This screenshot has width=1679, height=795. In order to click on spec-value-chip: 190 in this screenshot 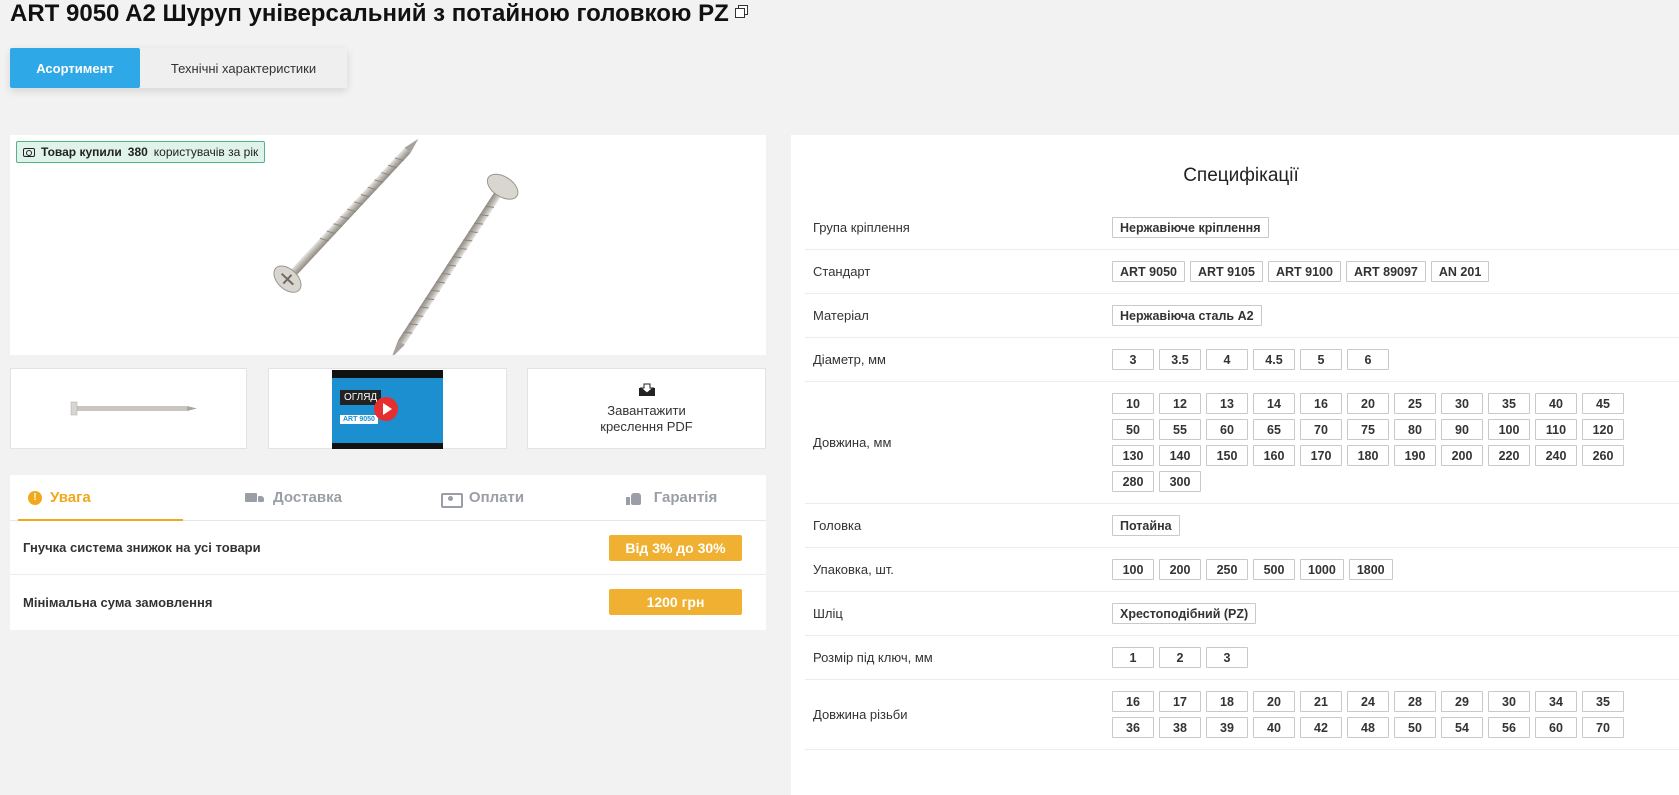, I will do `click(1415, 455)`.